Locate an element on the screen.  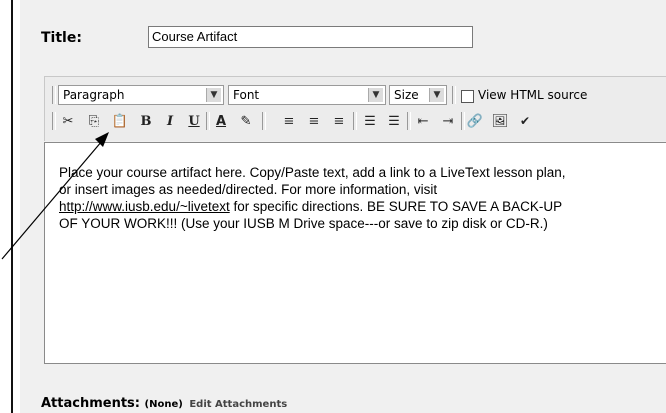
attachments-row: Attachments: (None) Edit Attachments is located at coordinates (164, 403).